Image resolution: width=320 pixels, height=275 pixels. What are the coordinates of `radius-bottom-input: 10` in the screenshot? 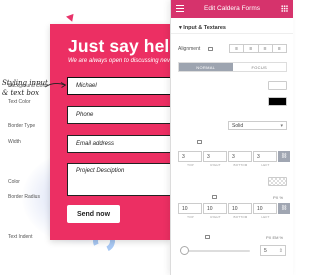 It's located at (240, 208).